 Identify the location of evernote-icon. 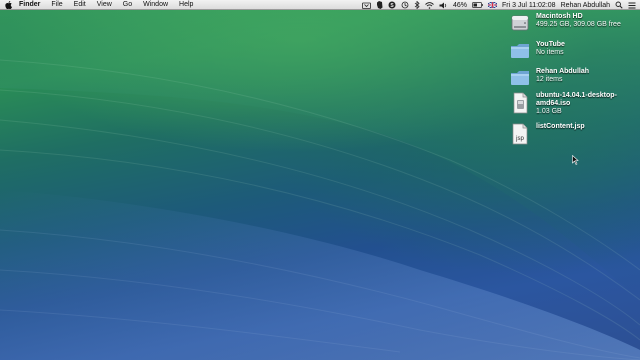
(379, 5).